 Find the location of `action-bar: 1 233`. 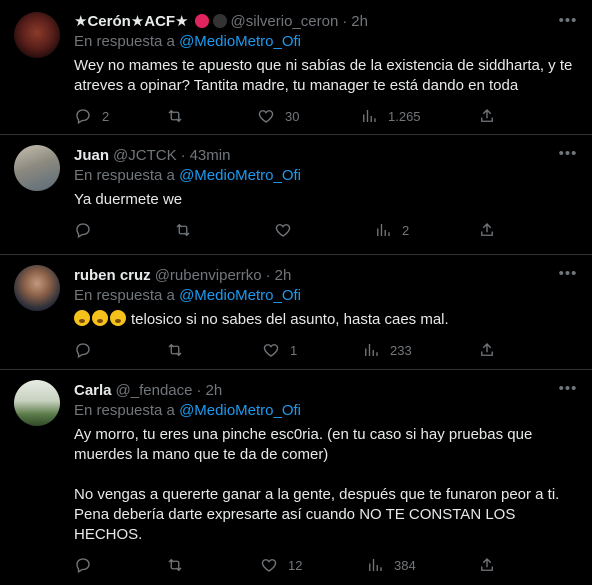

action-bar: 1 233 is located at coordinates (289, 350).